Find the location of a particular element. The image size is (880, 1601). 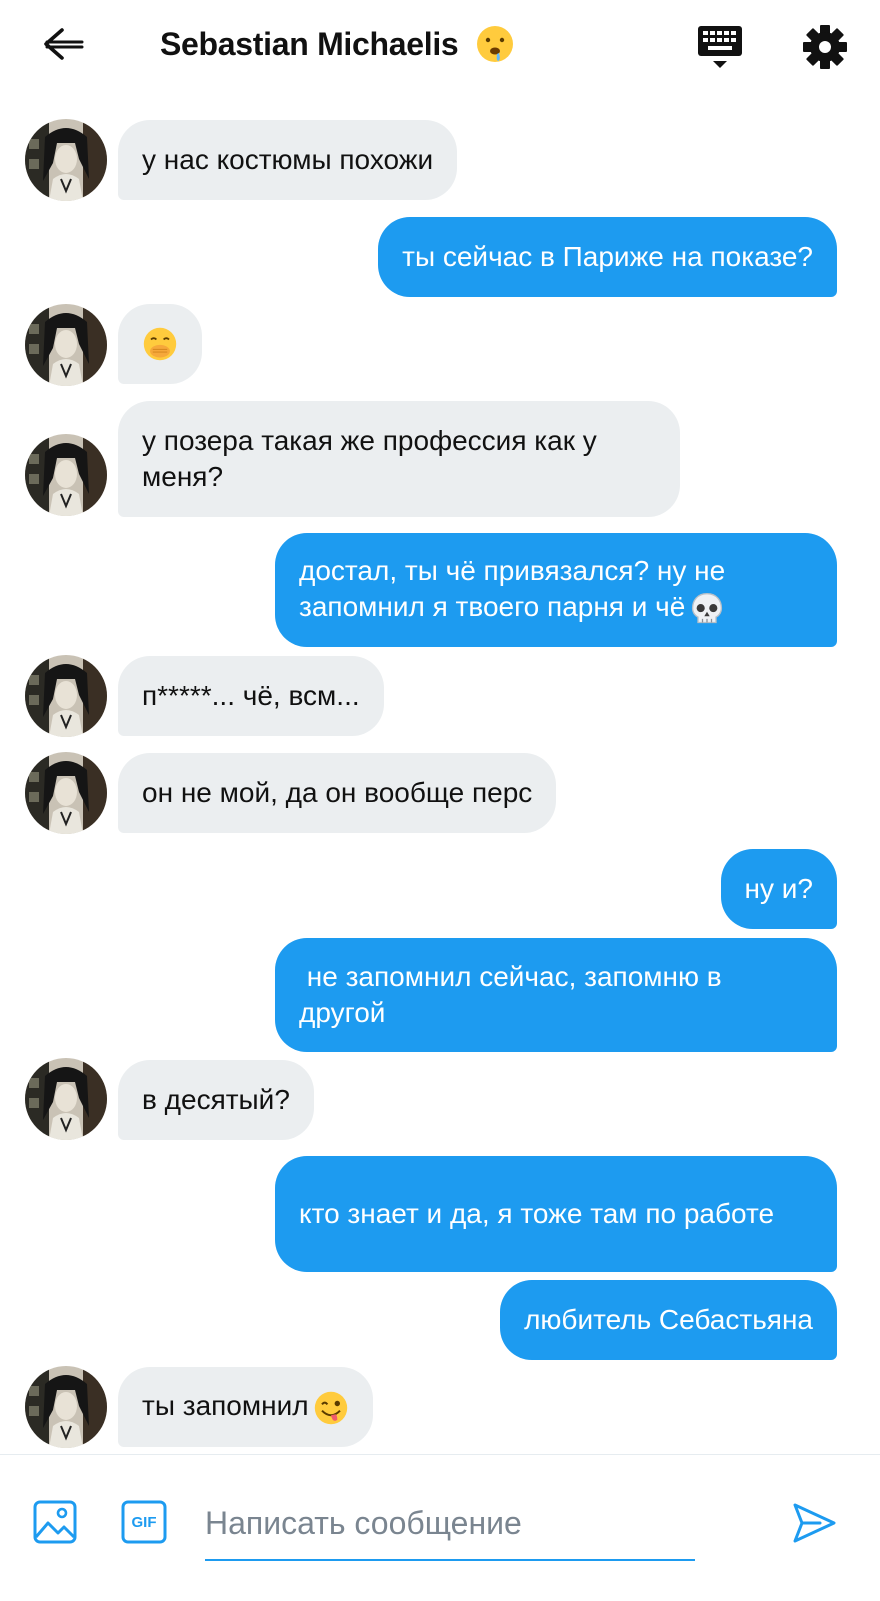

incoming-message: у позера такая же профессия как у меня? is located at coordinates (399, 459).